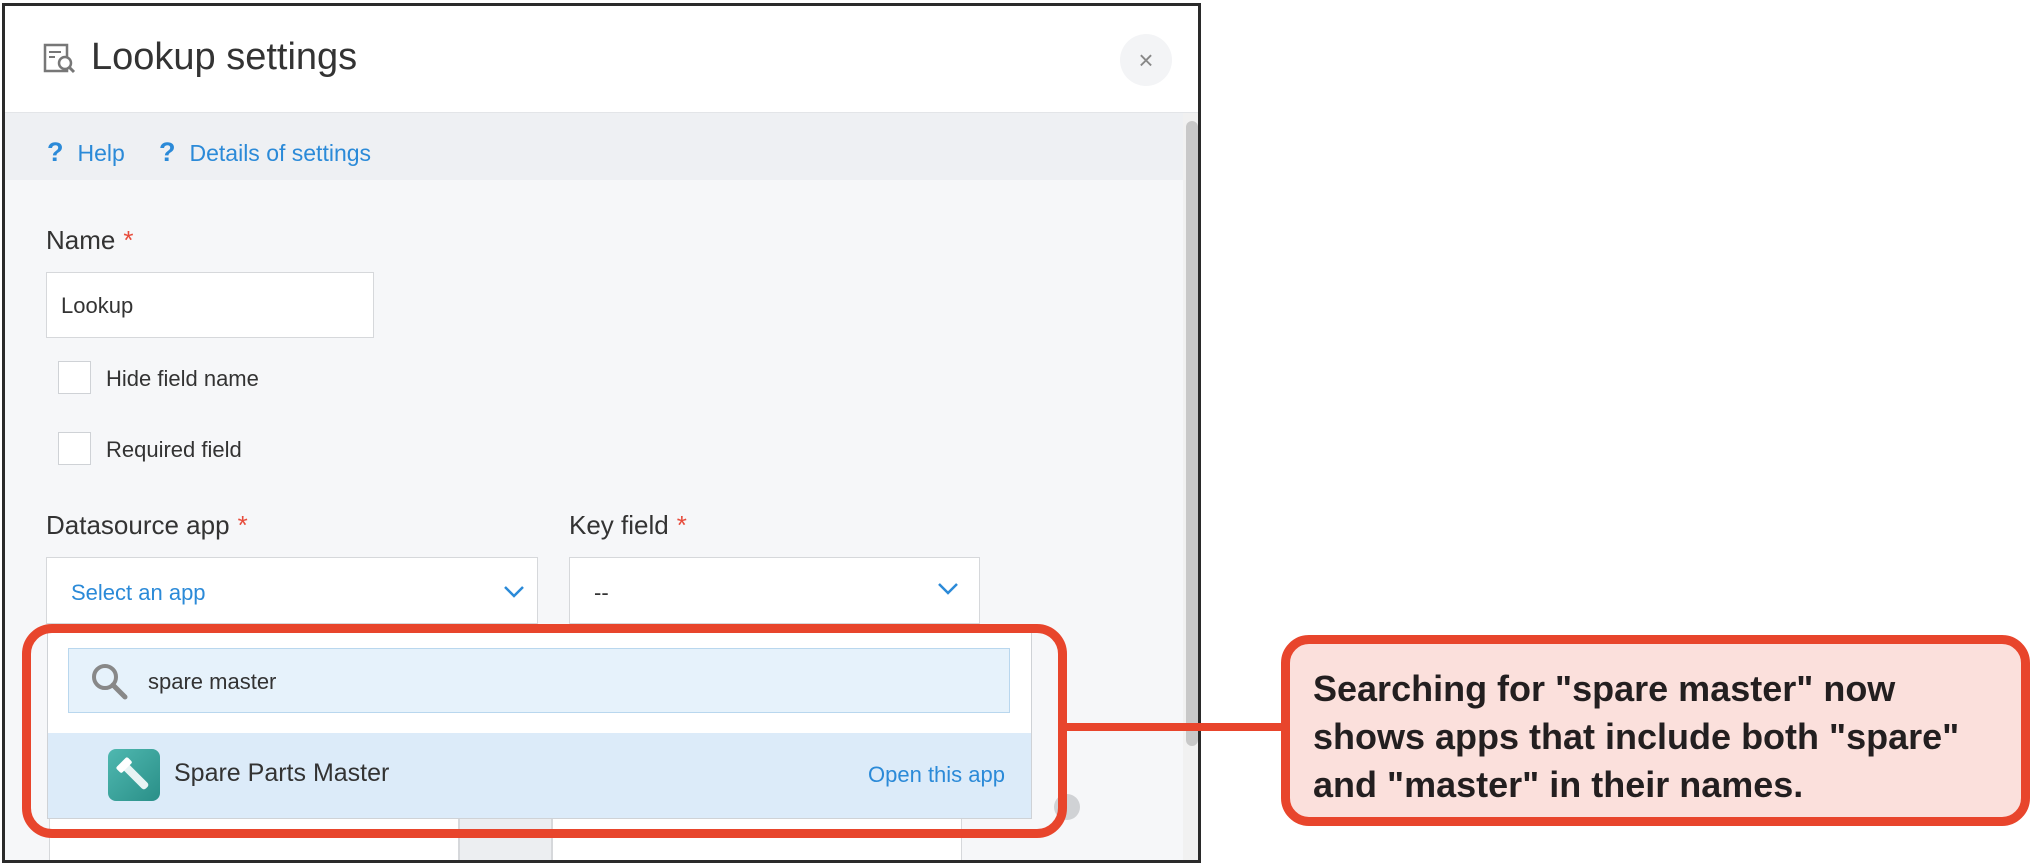  Describe the element at coordinates (1146, 60) in the screenshot. I see `close-button: ×` at that location.